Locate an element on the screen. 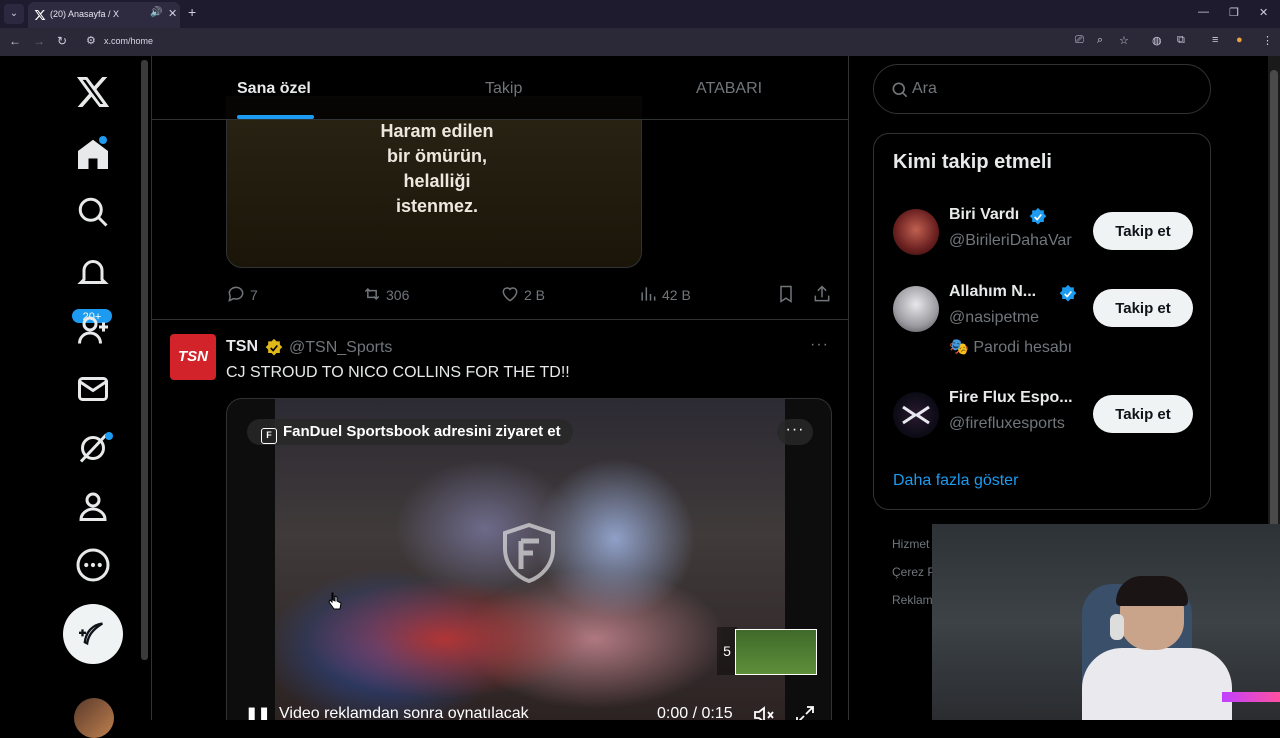  restore-icon: ❐ is located at coordinates (1234, 12).